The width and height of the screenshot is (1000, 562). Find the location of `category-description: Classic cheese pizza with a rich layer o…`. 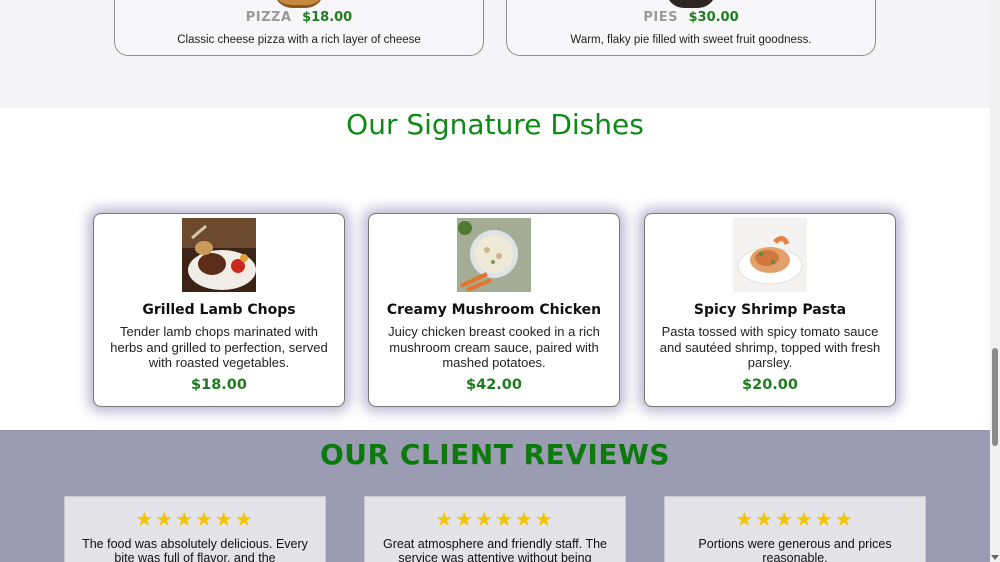

category-description: Classic cheese pizza with a rich layer o… is located at coordinates (299, 40).